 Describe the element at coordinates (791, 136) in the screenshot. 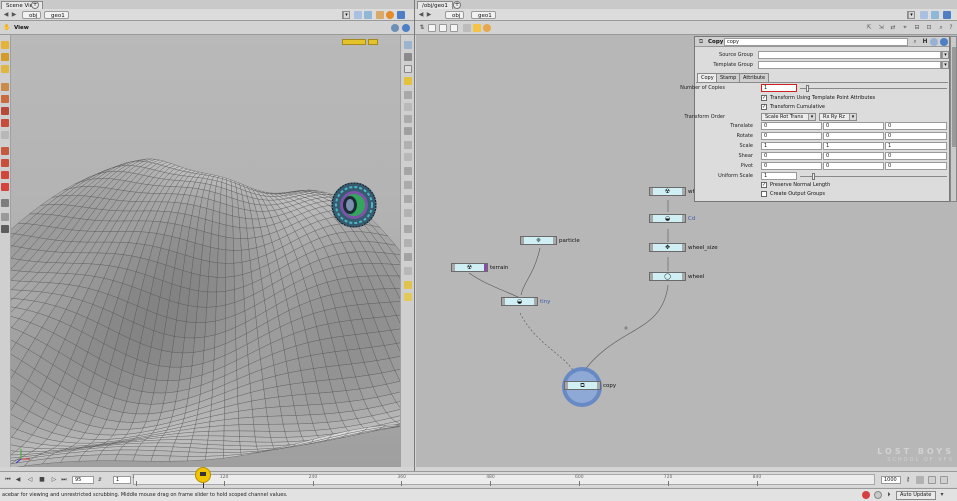

I see `rotate-x-field: 0` at that location.